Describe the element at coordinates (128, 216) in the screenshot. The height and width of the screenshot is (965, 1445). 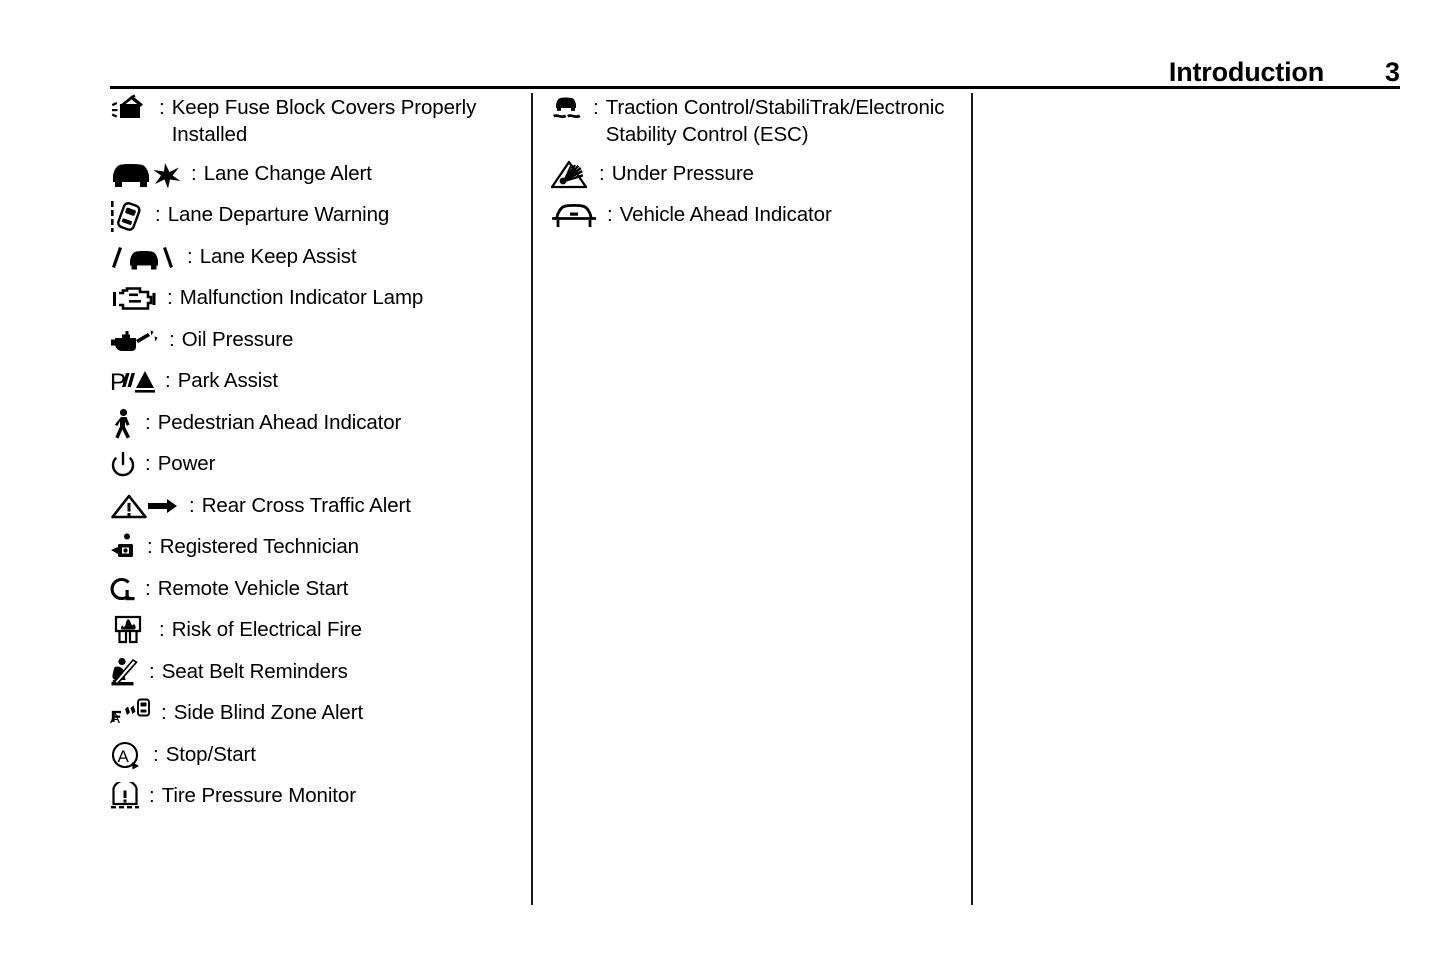
I see `lane-departure-warning-icon` at that location.